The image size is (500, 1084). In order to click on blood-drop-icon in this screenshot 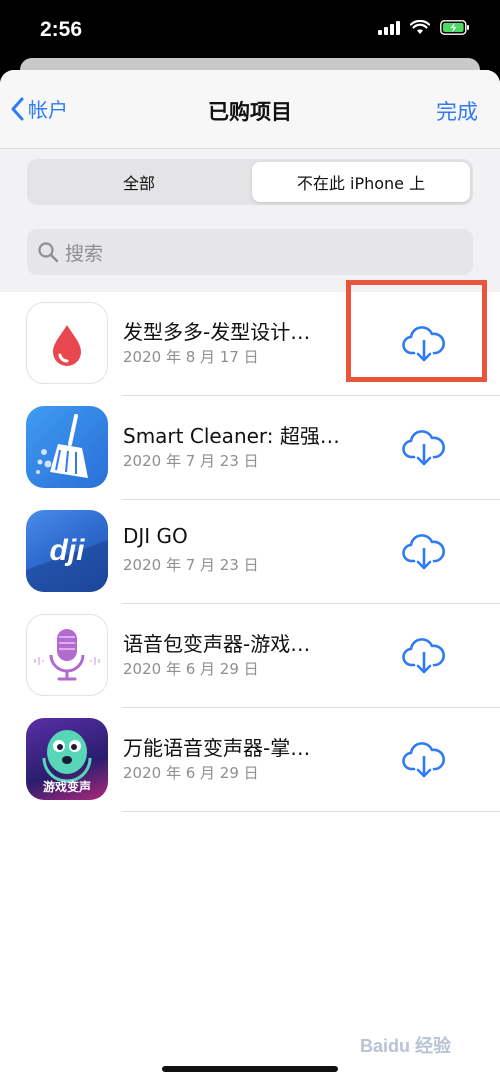, I will do `click(67, 343)`.